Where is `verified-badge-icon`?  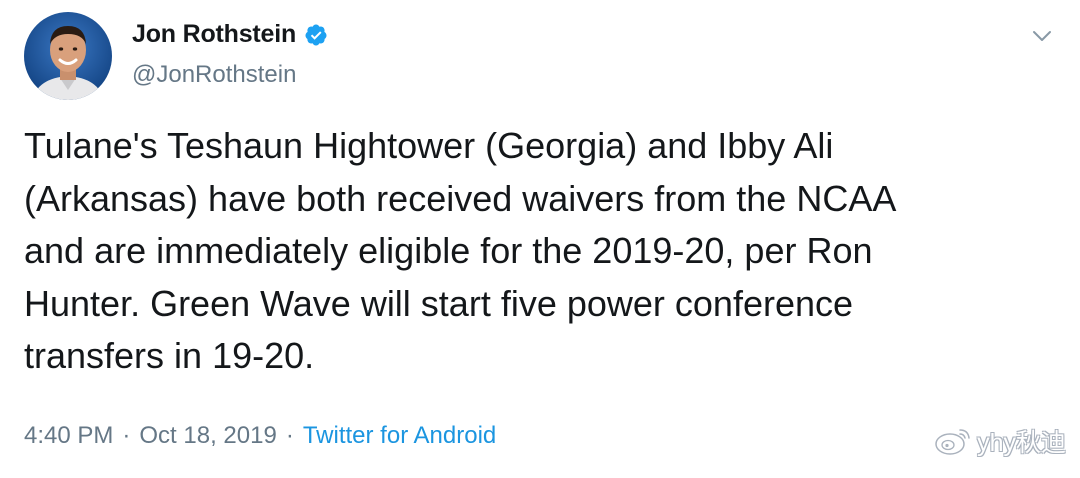
verified-badge-icon is located at coordinates (316, 35).